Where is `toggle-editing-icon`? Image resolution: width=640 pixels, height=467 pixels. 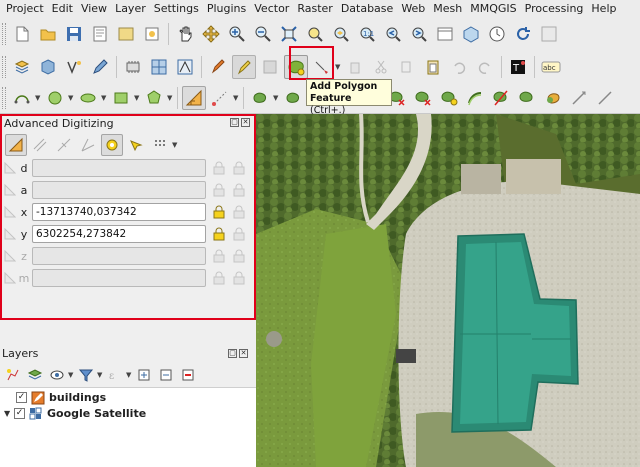 toggle-editing-icon is located at coordinates (244, 66).